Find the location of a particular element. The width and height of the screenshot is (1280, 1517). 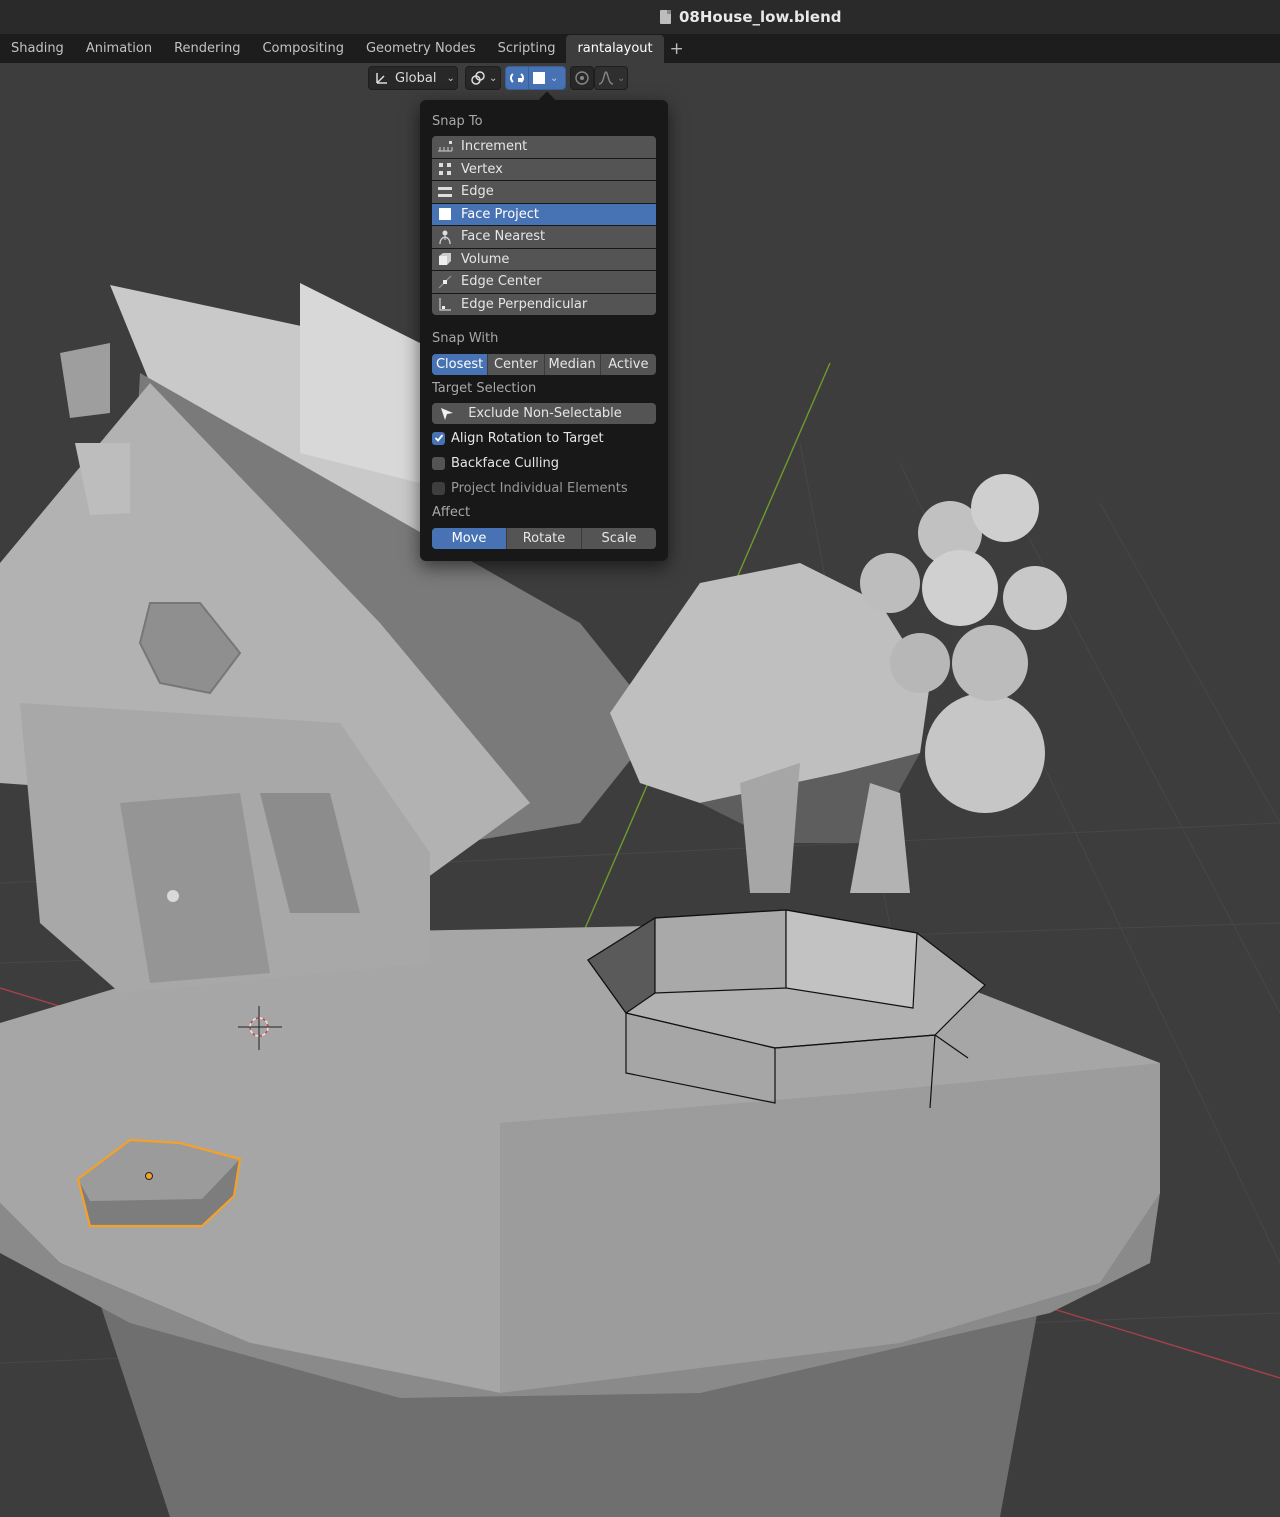

orientation-label: Global is located at coordinates (416, 78).